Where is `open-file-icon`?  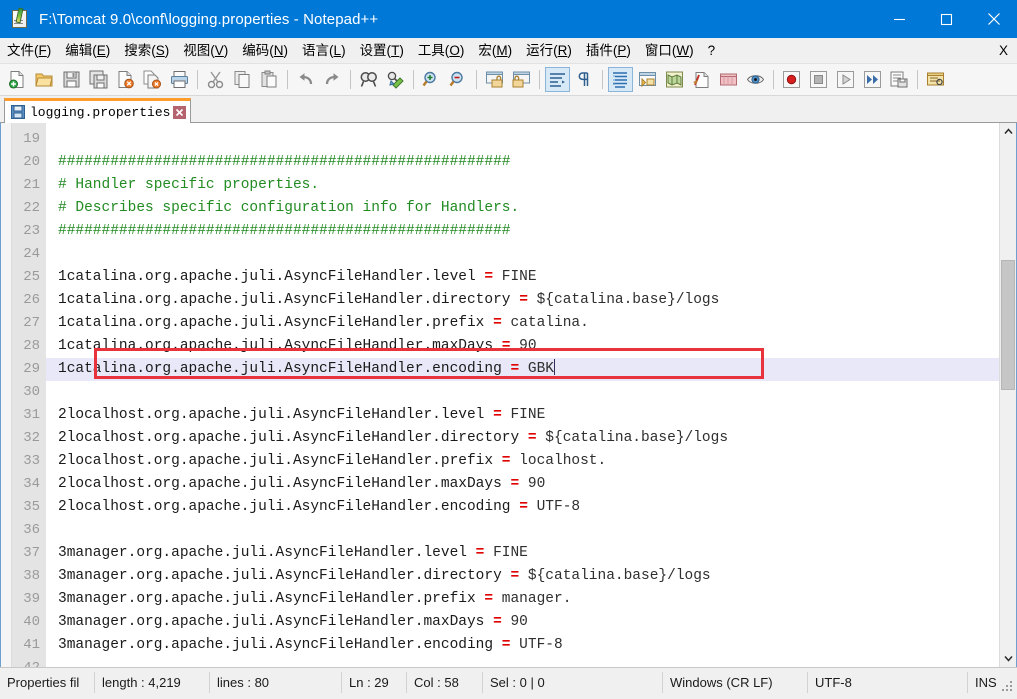 open-file-icon is located at coordinates (44, 79).